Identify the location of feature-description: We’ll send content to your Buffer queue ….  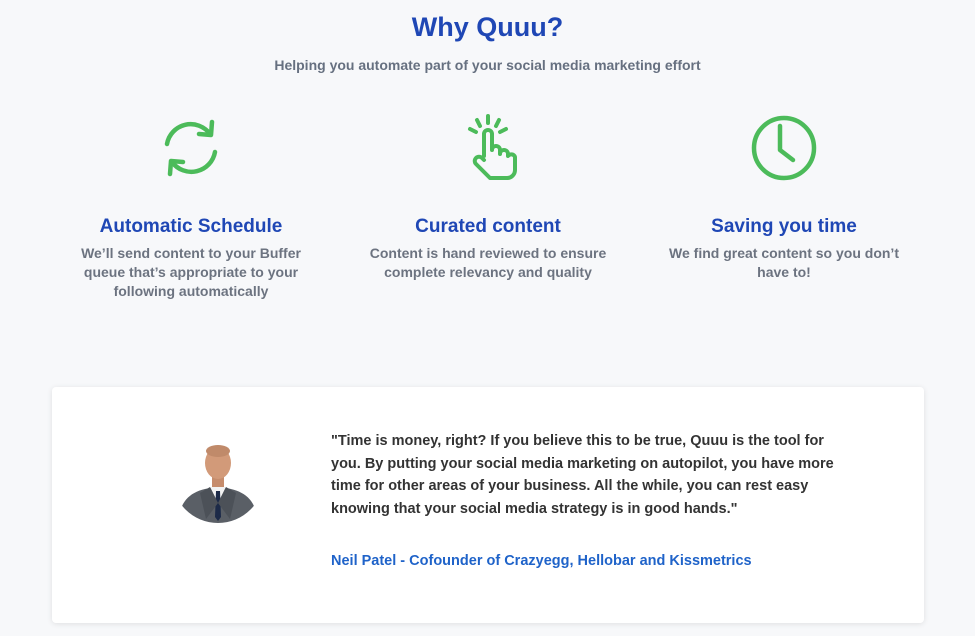
(191, 272).